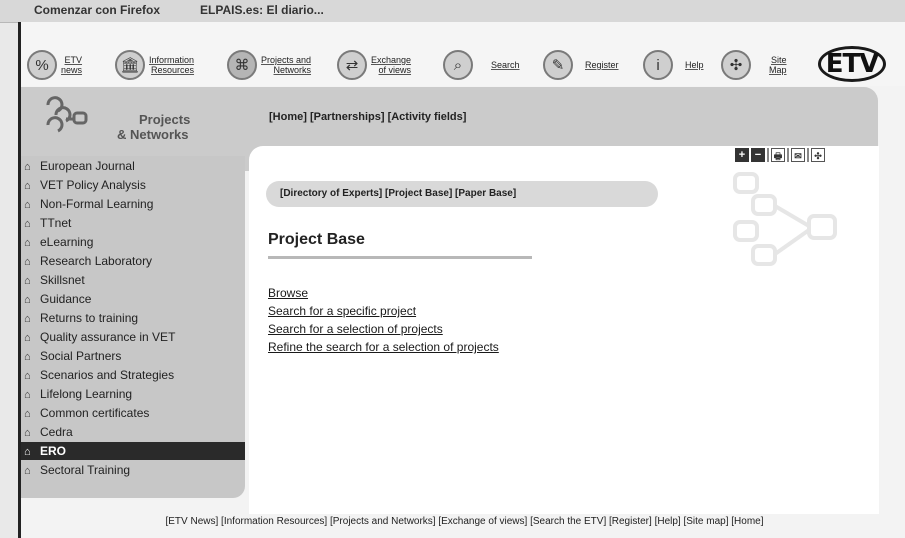 The width and height of the screenshot is (905, 538). What do you see at coordinates (56, 223) in the screenshot?
I see `sidebar-item-label: TTnet` at bounding box center [56, 223].